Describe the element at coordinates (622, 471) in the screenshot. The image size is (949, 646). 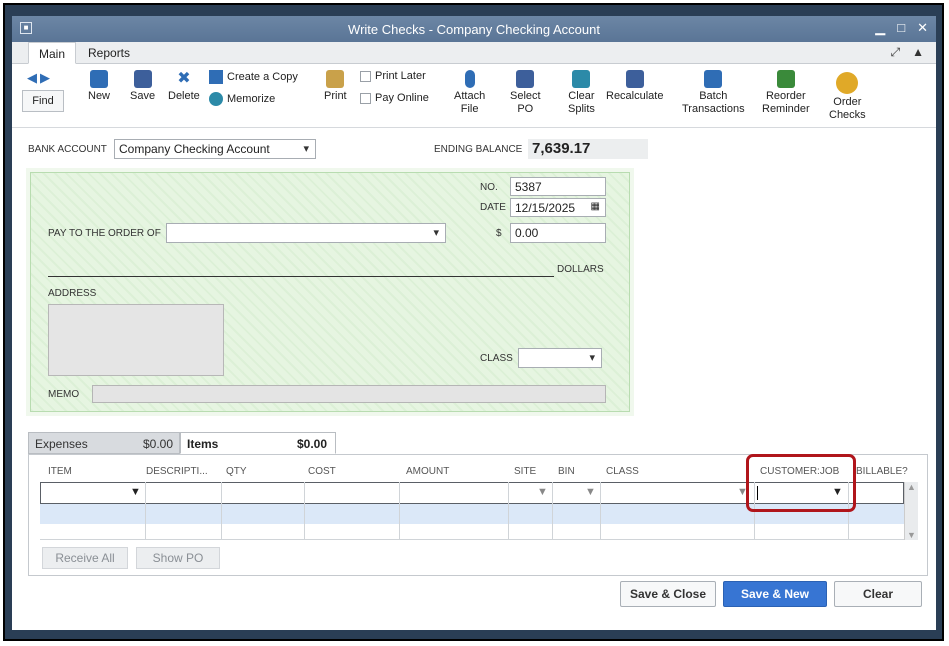
I see `col-class: CLASS` at that location.